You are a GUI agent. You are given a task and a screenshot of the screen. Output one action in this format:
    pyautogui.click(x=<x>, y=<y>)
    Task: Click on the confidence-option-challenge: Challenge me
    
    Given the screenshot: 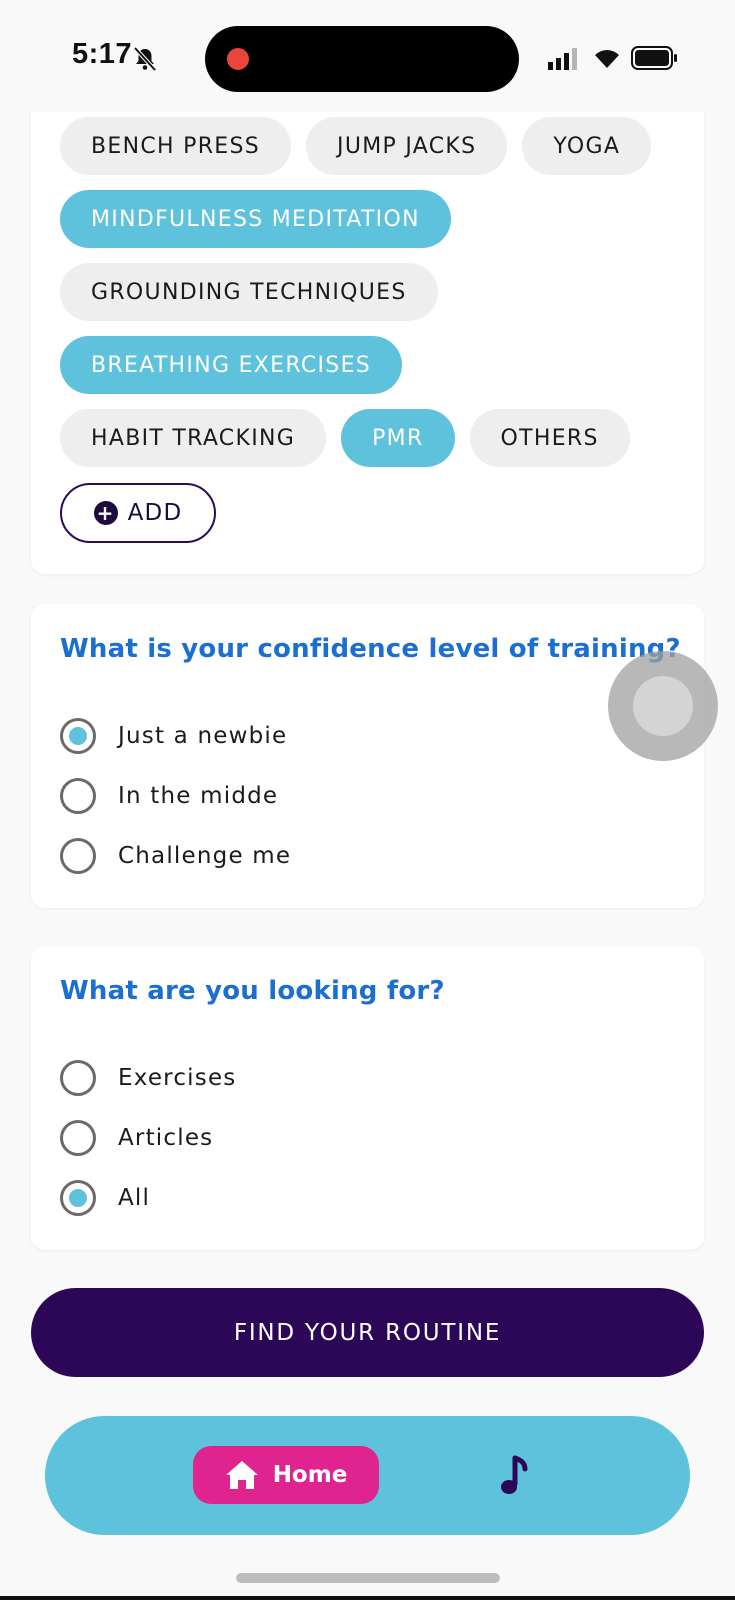 What is the action you would take?
    pyautogui.click(x=175, y=856)
    